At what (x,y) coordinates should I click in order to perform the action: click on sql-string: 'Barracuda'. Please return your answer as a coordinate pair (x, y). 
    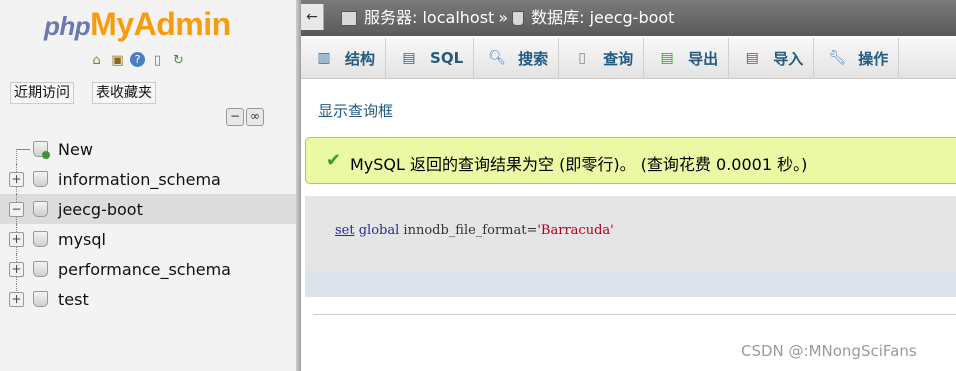
    Looking at the image, I should click on (575, 230).